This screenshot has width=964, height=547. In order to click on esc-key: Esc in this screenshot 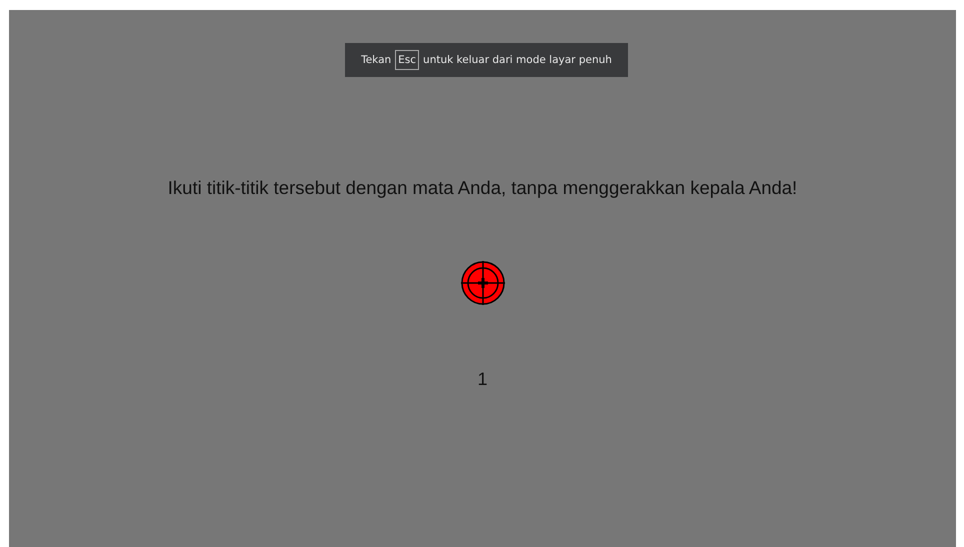, I will do `click(407, 60)`.